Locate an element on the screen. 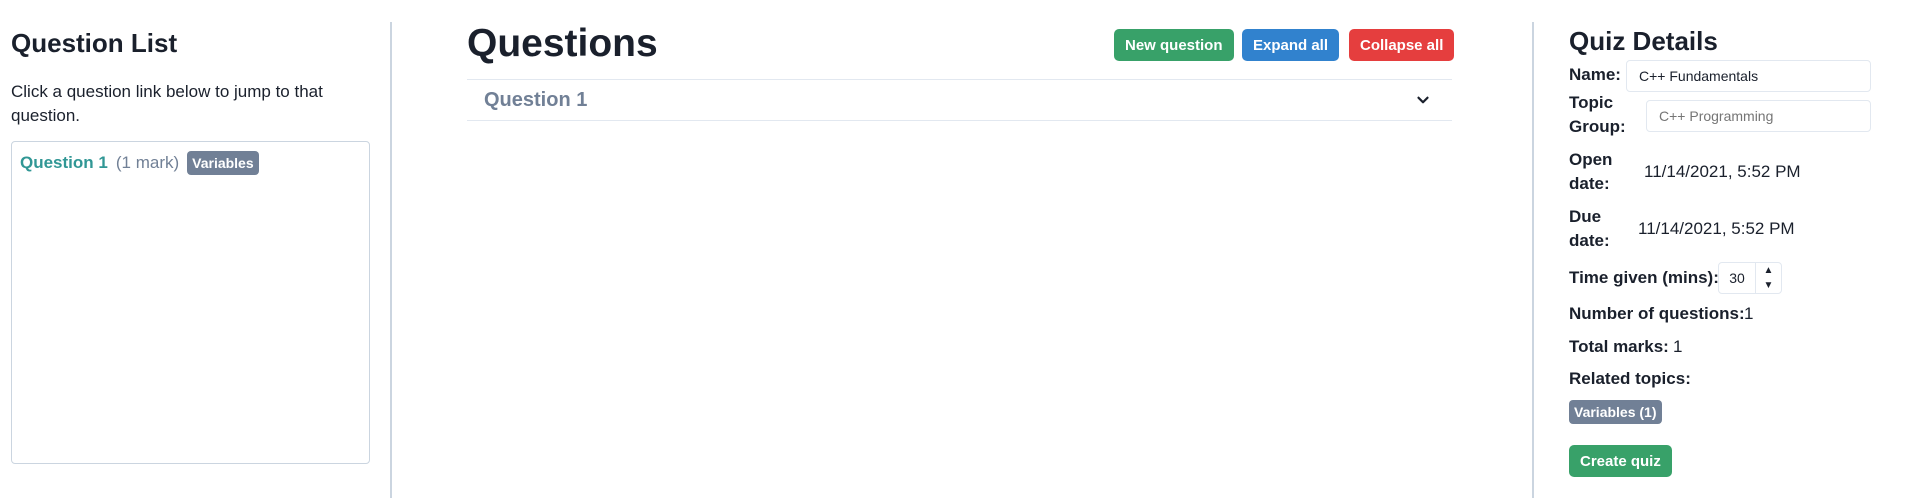 The width and height of the screenshot is (1911, 498). due-date-value: 11/14/2021, 5:52 PM is located at coordinates (1716, 229).